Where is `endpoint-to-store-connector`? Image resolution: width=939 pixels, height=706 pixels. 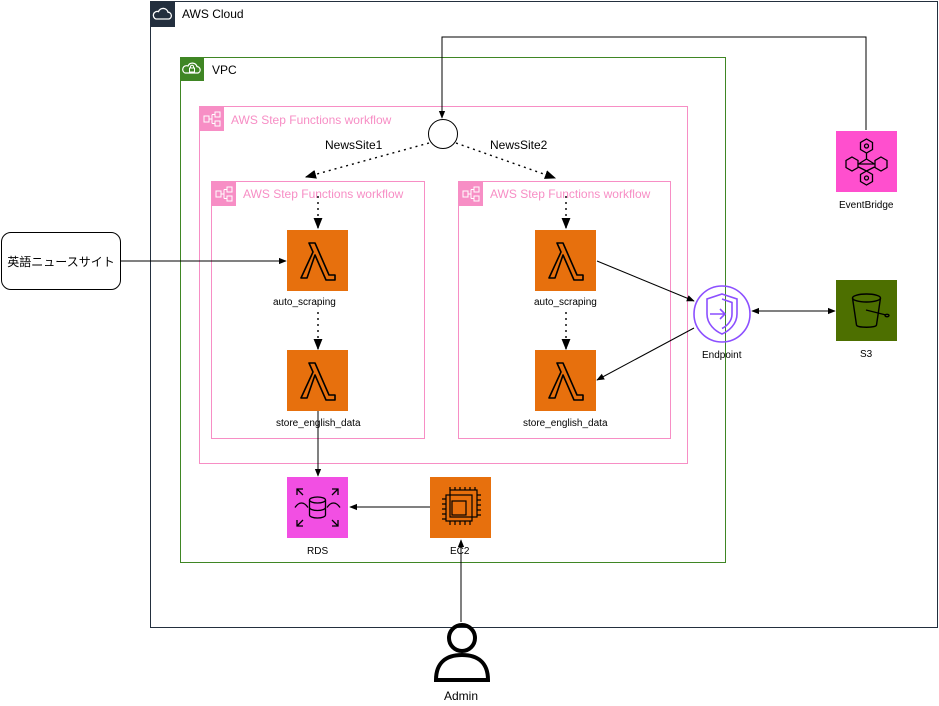 endpoint-to-store-connector is located at coordinates (645, 354).